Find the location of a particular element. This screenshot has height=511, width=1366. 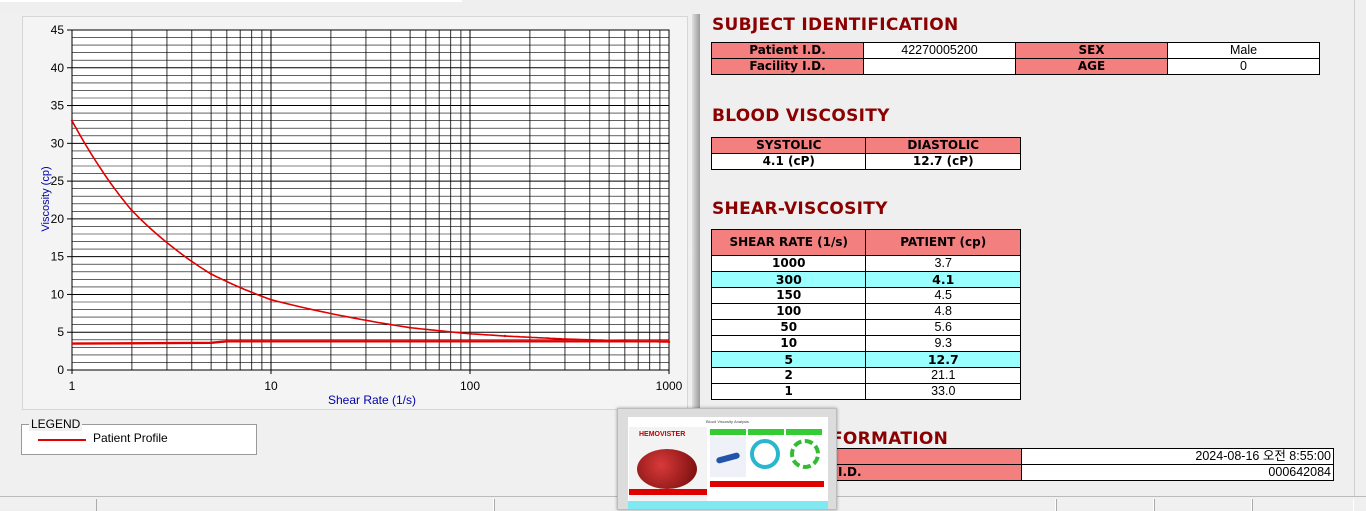

table-row: 50 5.6 is located at coordinates (865, 327).